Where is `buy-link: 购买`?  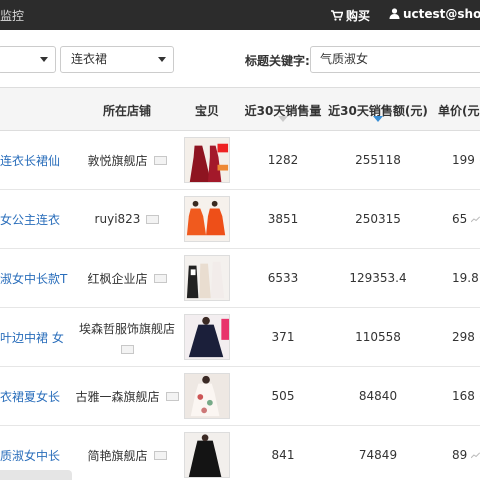
buy-link: 购买 is located at coordinates (350, 15).